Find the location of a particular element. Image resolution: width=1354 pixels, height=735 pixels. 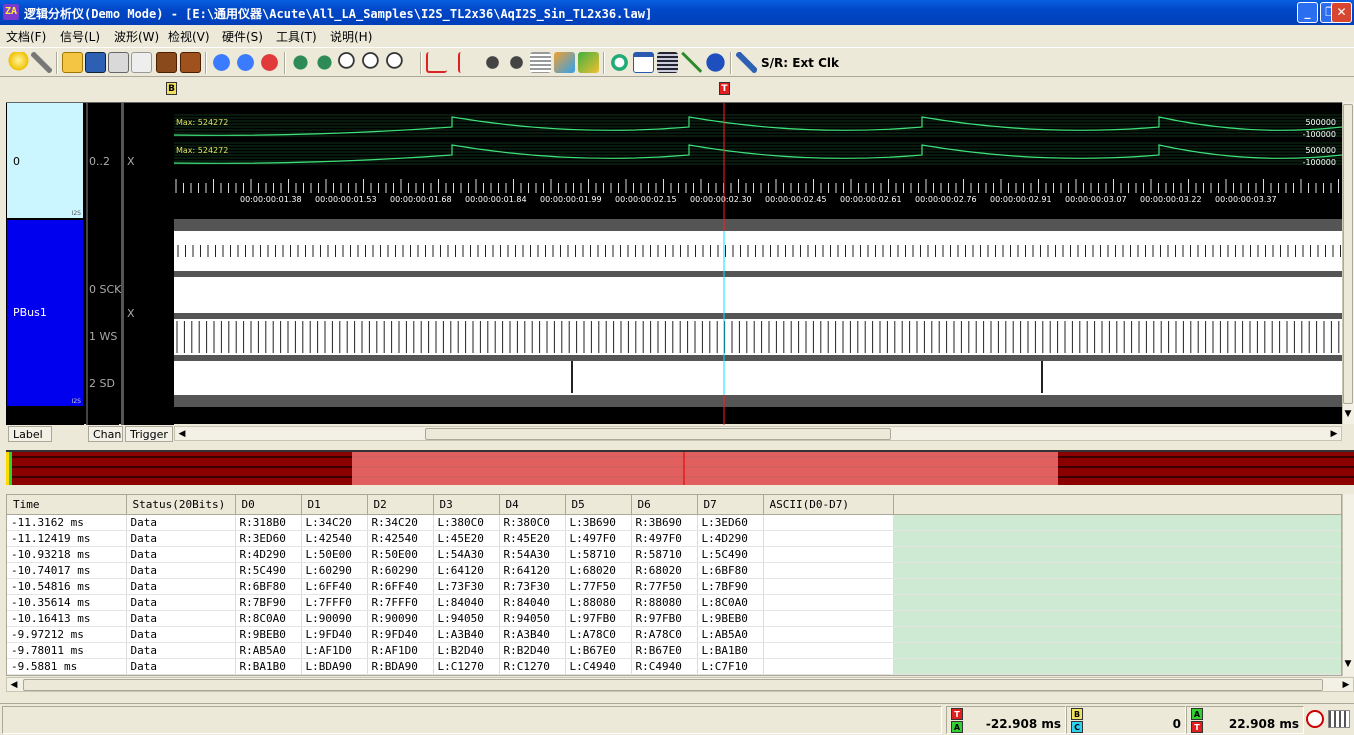

wrench-icon is located at coordinates (41, 62).